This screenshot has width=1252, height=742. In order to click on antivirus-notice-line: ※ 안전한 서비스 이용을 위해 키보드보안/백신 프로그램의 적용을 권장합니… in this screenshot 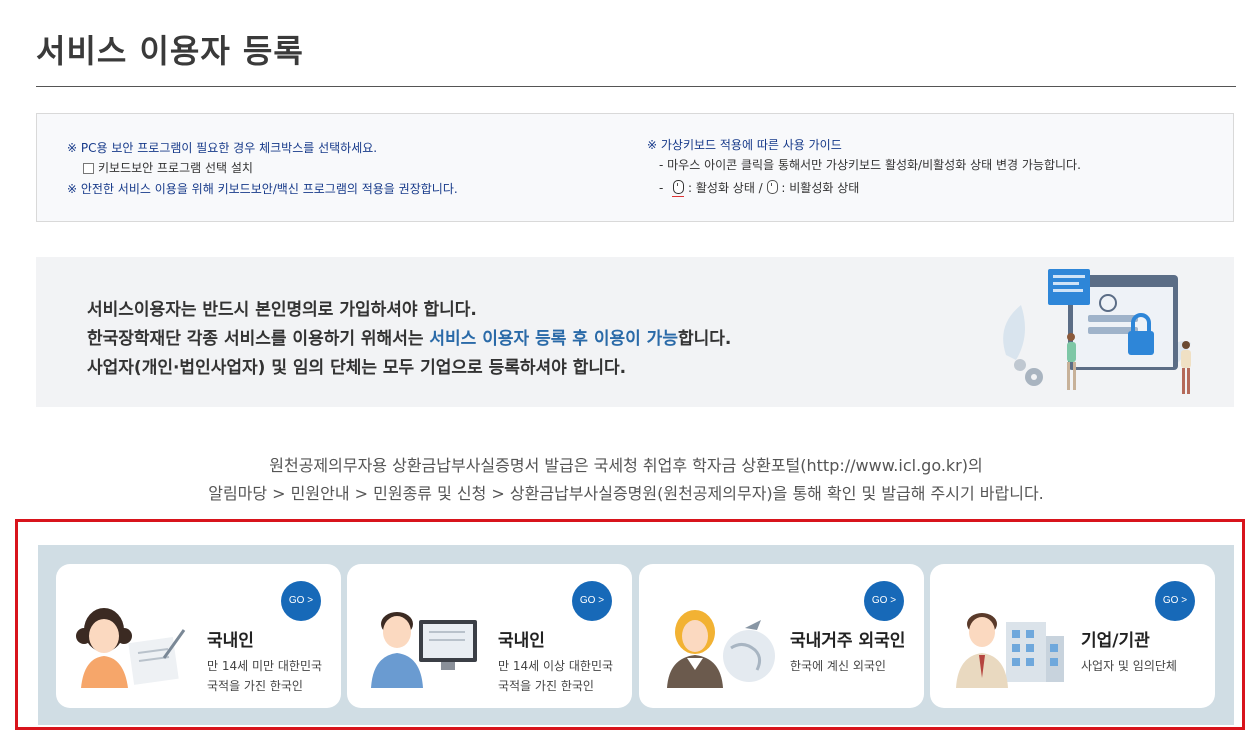, I will do `click(262, 189)`.